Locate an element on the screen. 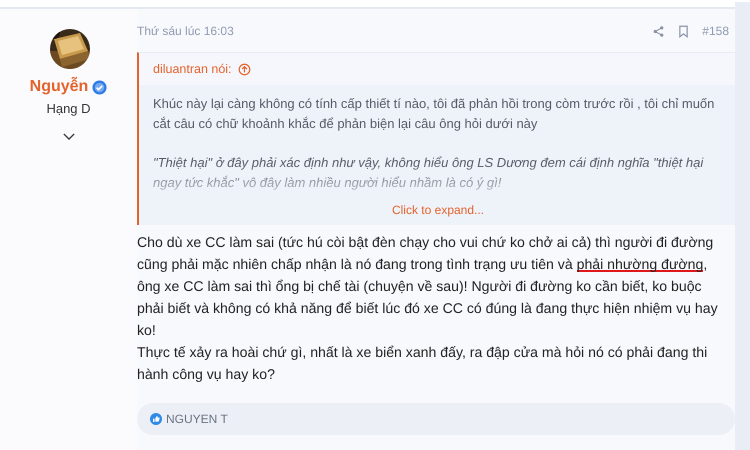  share-icon is located at coordinates (659, 31).